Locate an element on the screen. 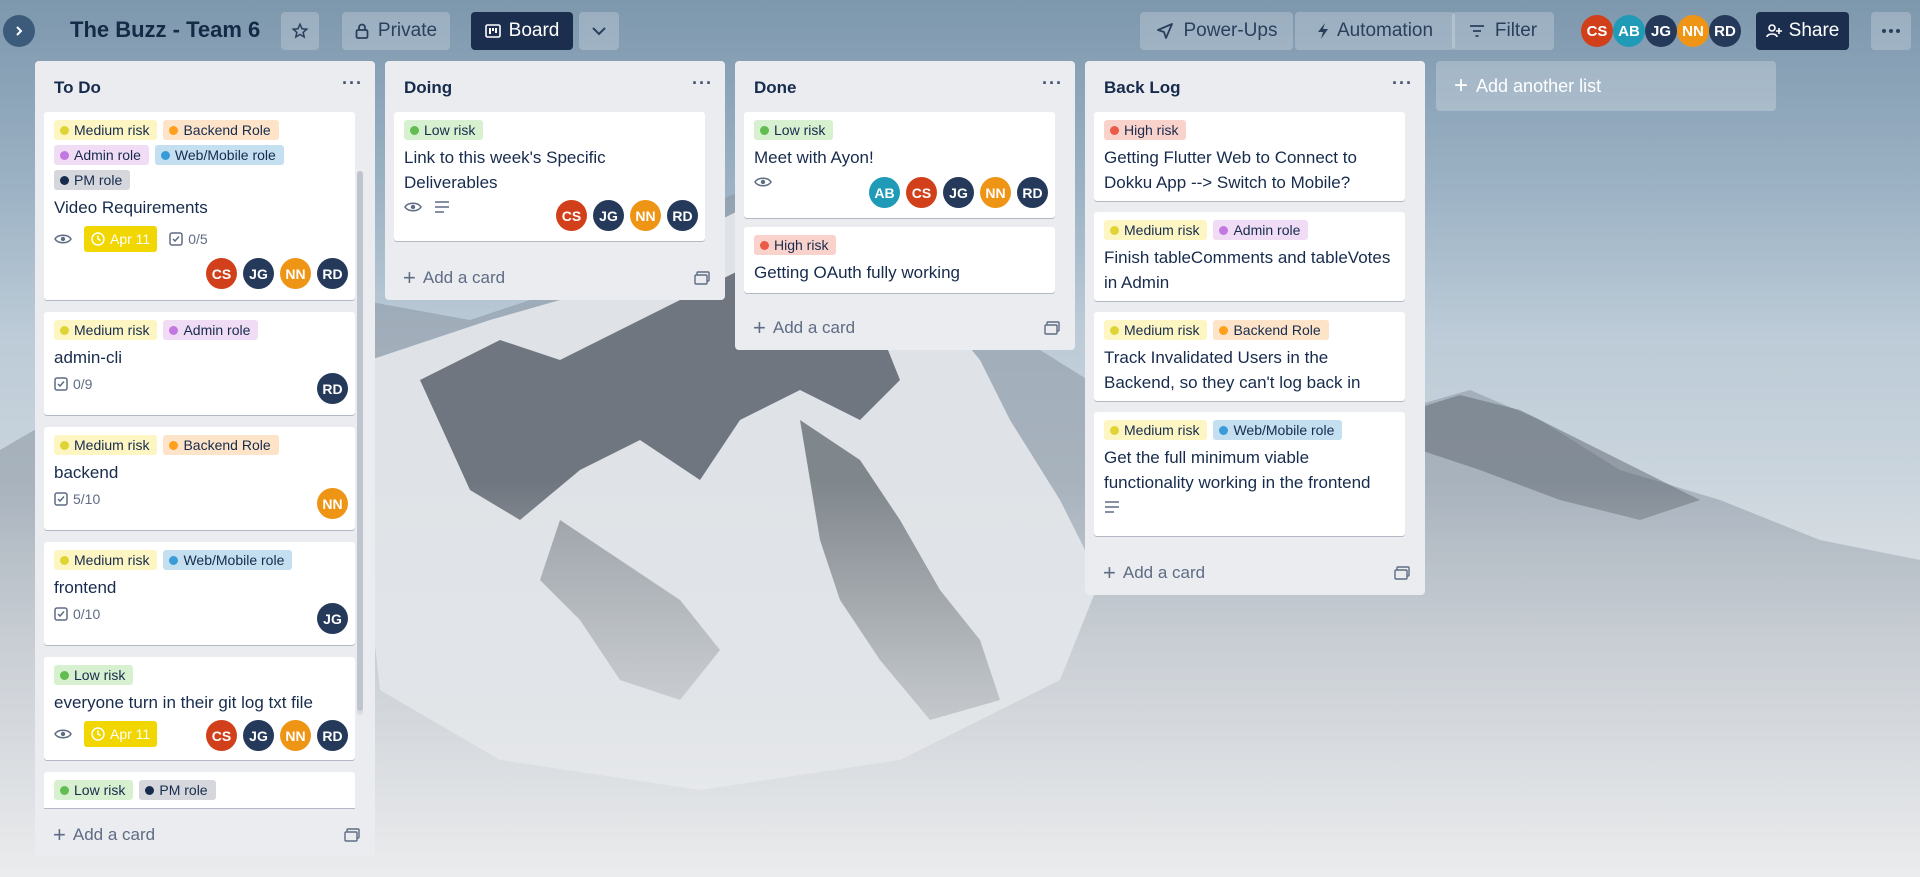 This screenshot has width=1920, height=877. member-avatar-rd: RD is located at coordinates (1725, 31).